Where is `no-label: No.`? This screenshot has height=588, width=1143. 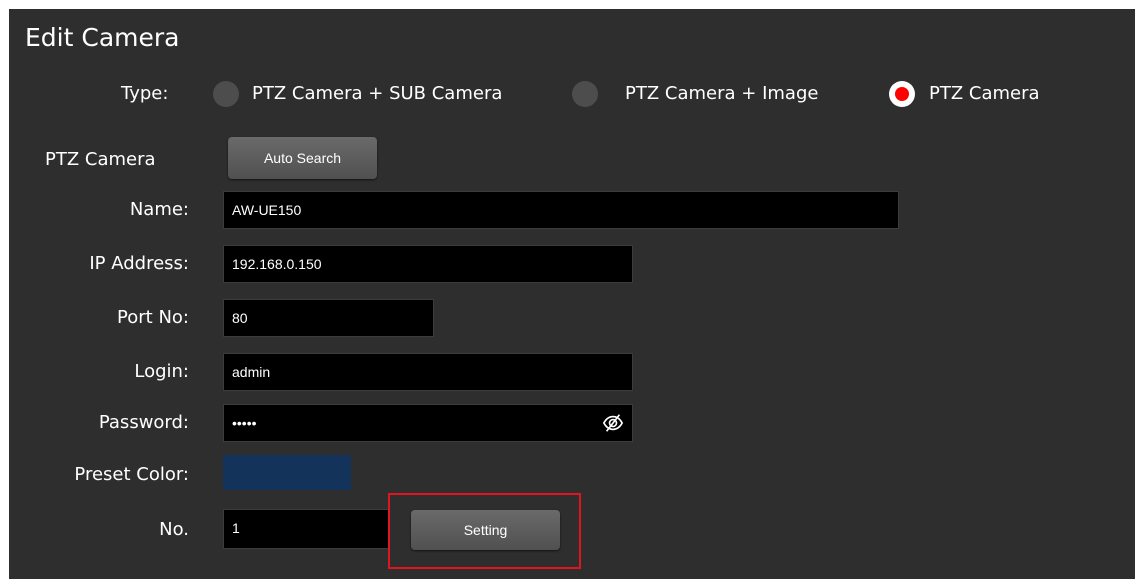
no-label: No. is located at coordinates (174, 529).